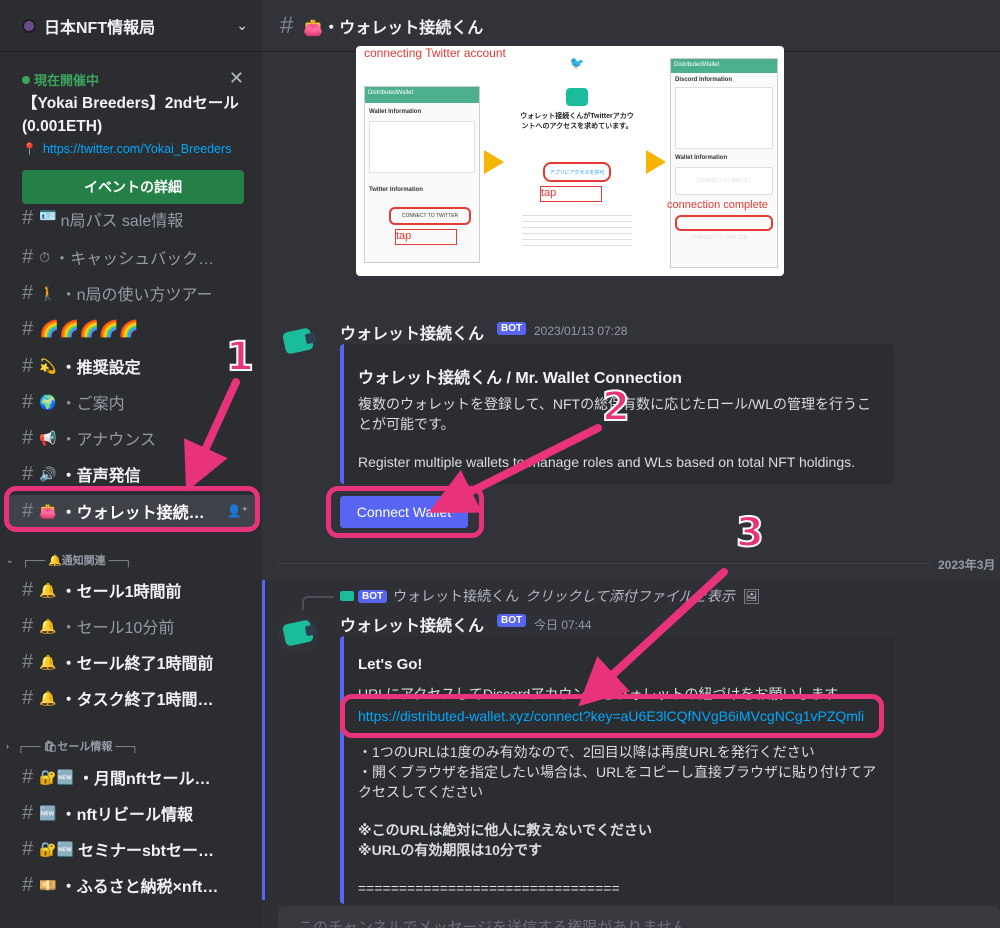  I want to click on annotation-number-3: 3, so click(750, 533).